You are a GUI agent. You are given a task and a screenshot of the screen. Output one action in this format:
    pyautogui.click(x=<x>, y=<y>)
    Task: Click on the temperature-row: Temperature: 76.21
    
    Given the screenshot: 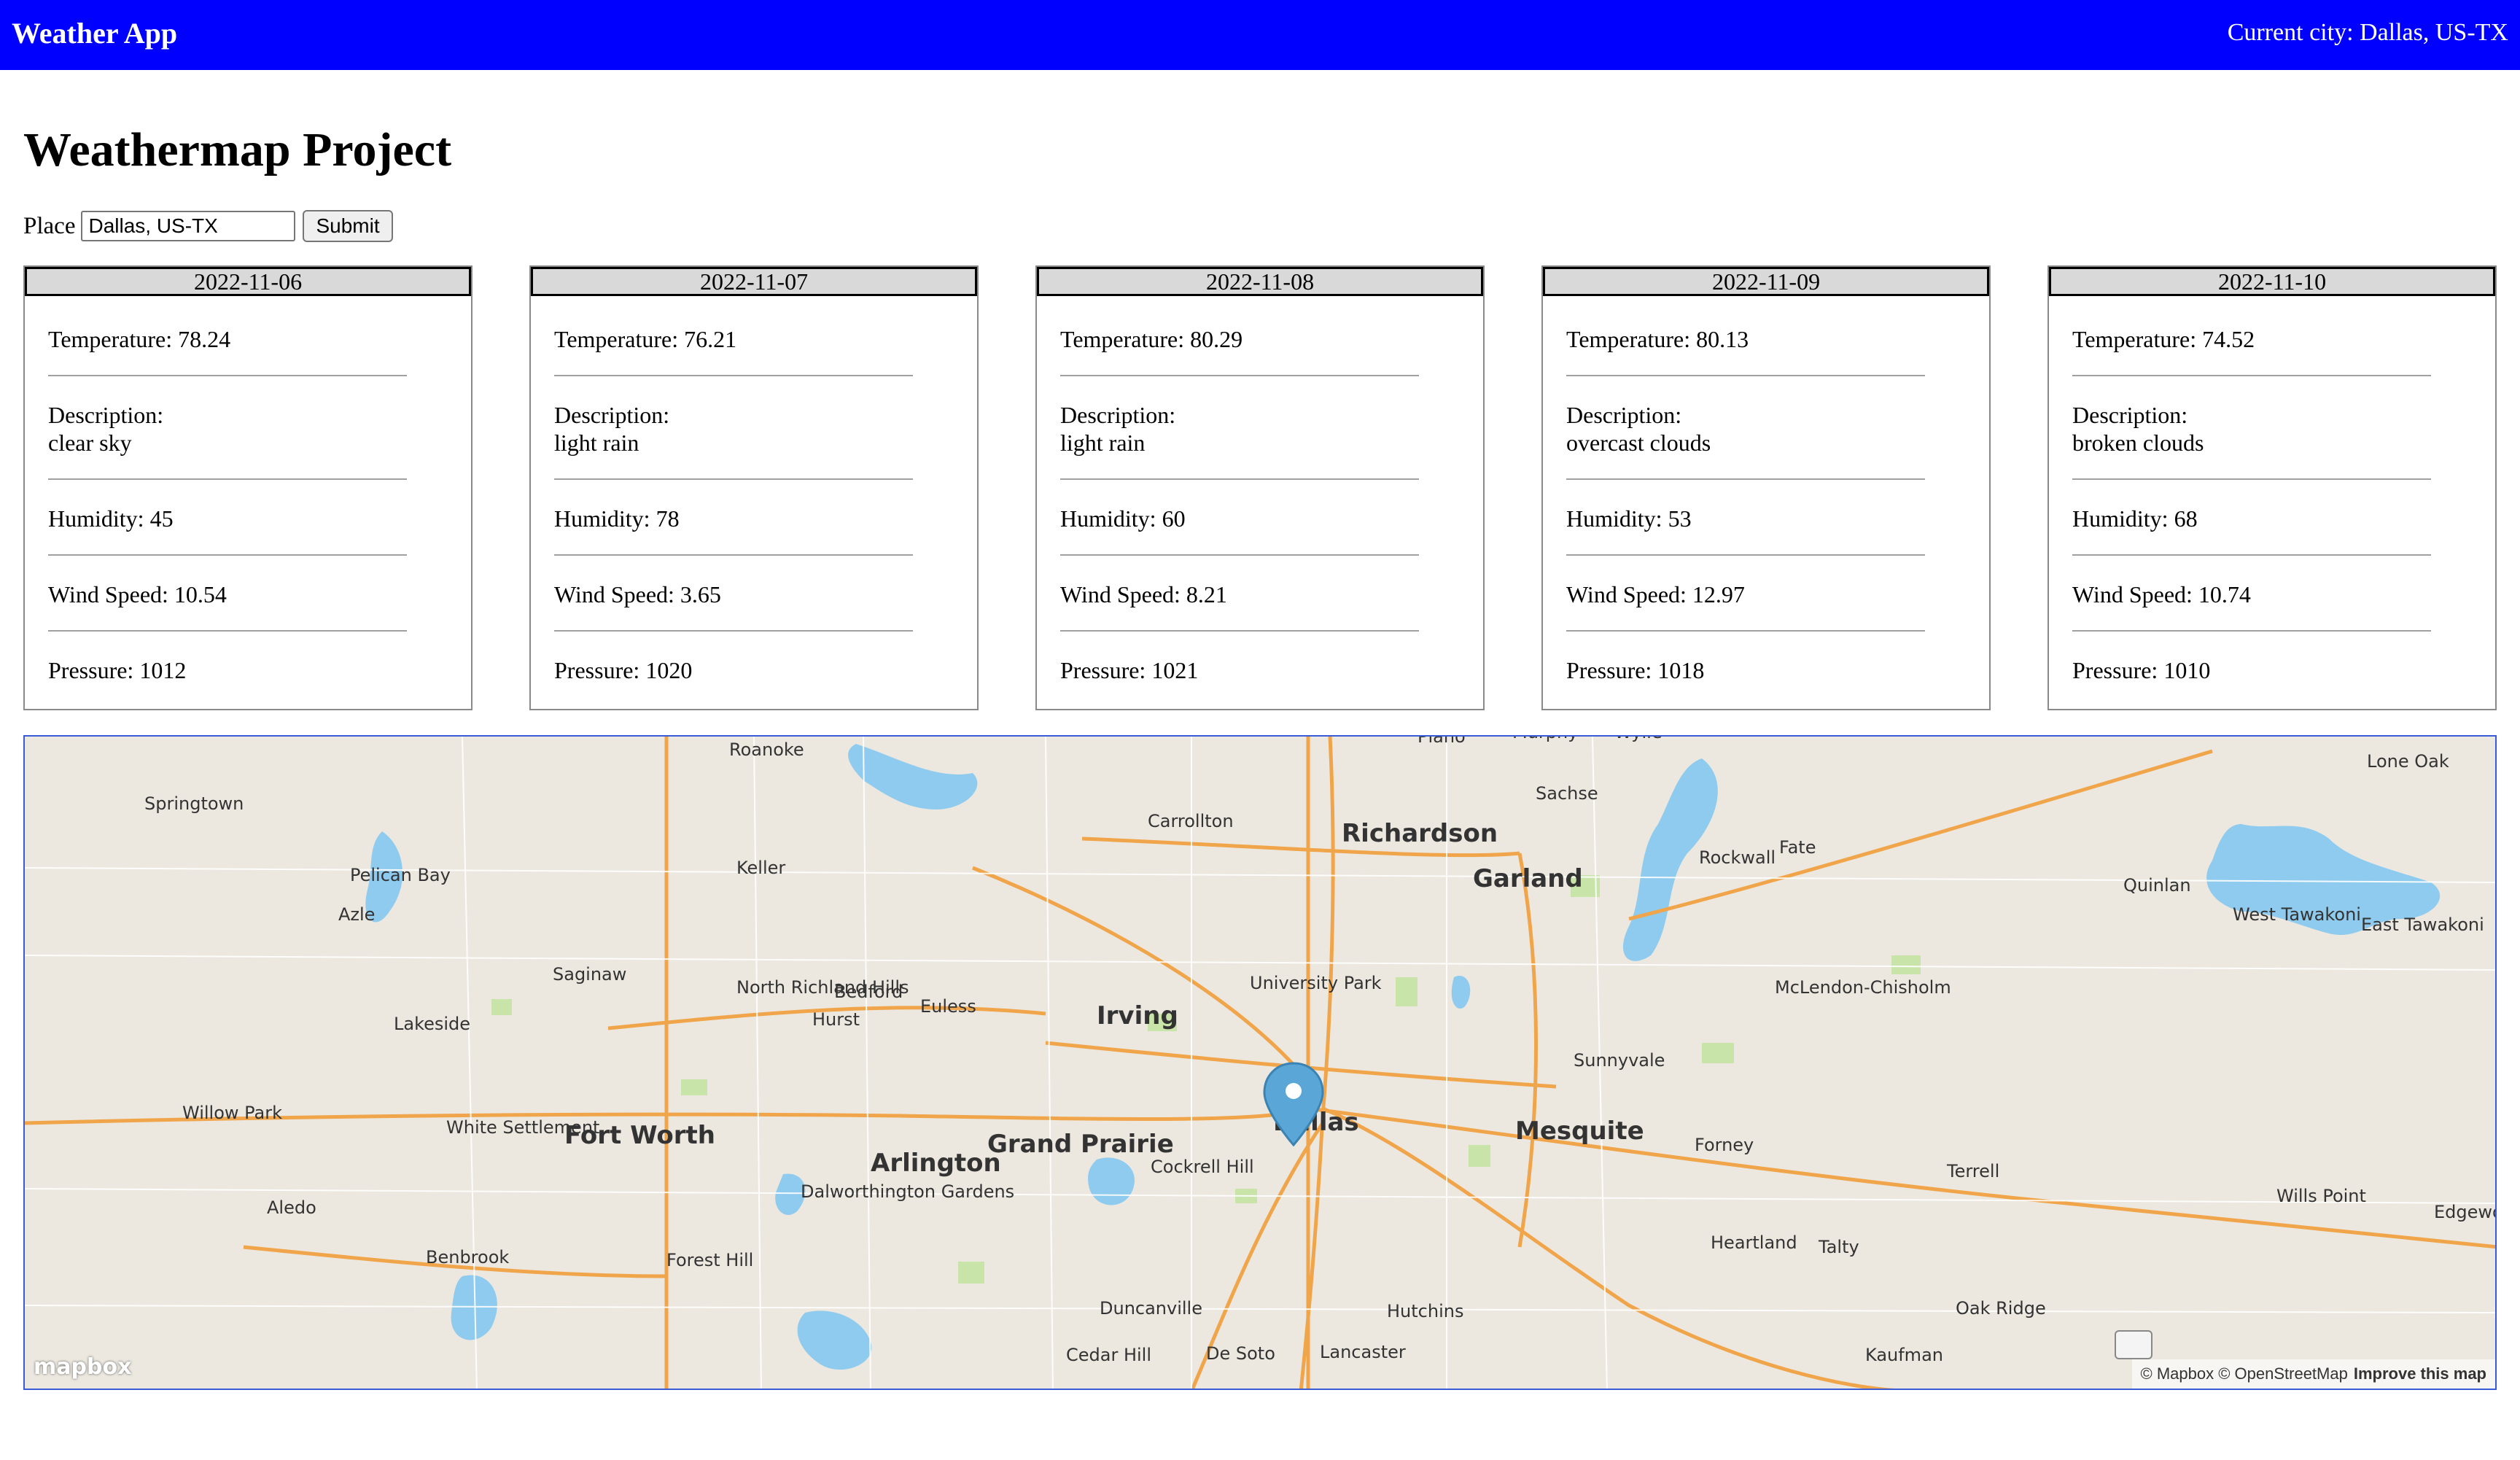 What is the action you would take?
    pyautogui.click(x=733, y=350)
    